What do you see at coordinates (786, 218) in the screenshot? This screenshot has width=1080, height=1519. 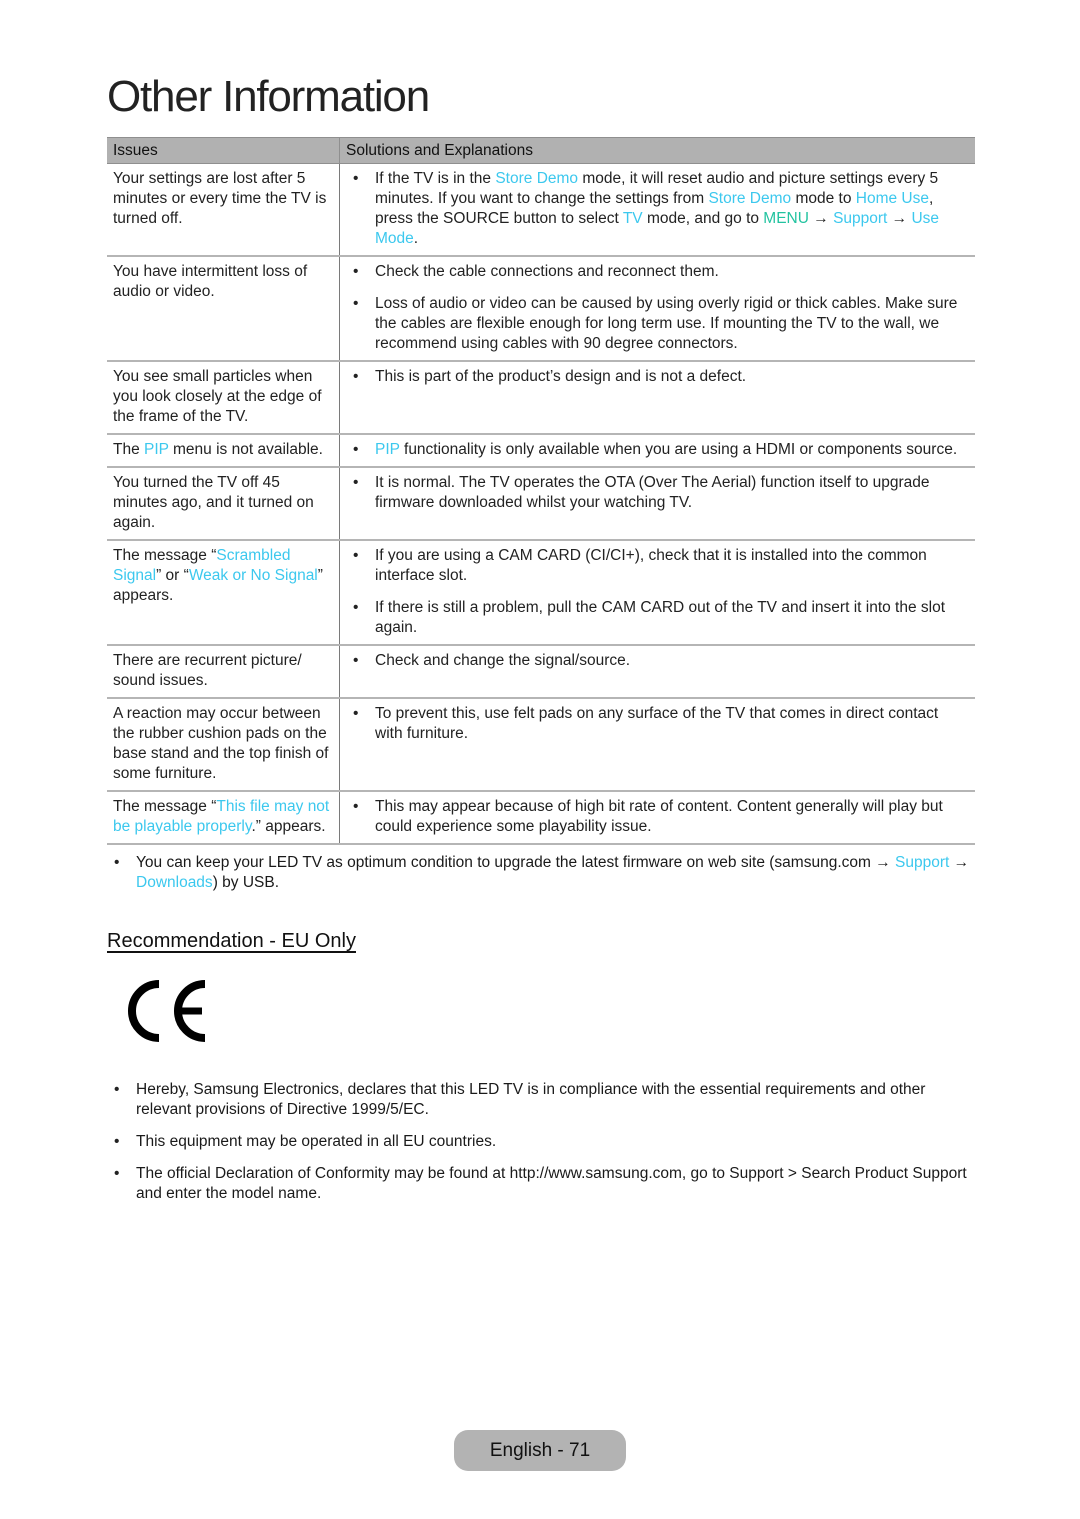 I see `highlighted-term: MENU` at bounding box center [786, 218].